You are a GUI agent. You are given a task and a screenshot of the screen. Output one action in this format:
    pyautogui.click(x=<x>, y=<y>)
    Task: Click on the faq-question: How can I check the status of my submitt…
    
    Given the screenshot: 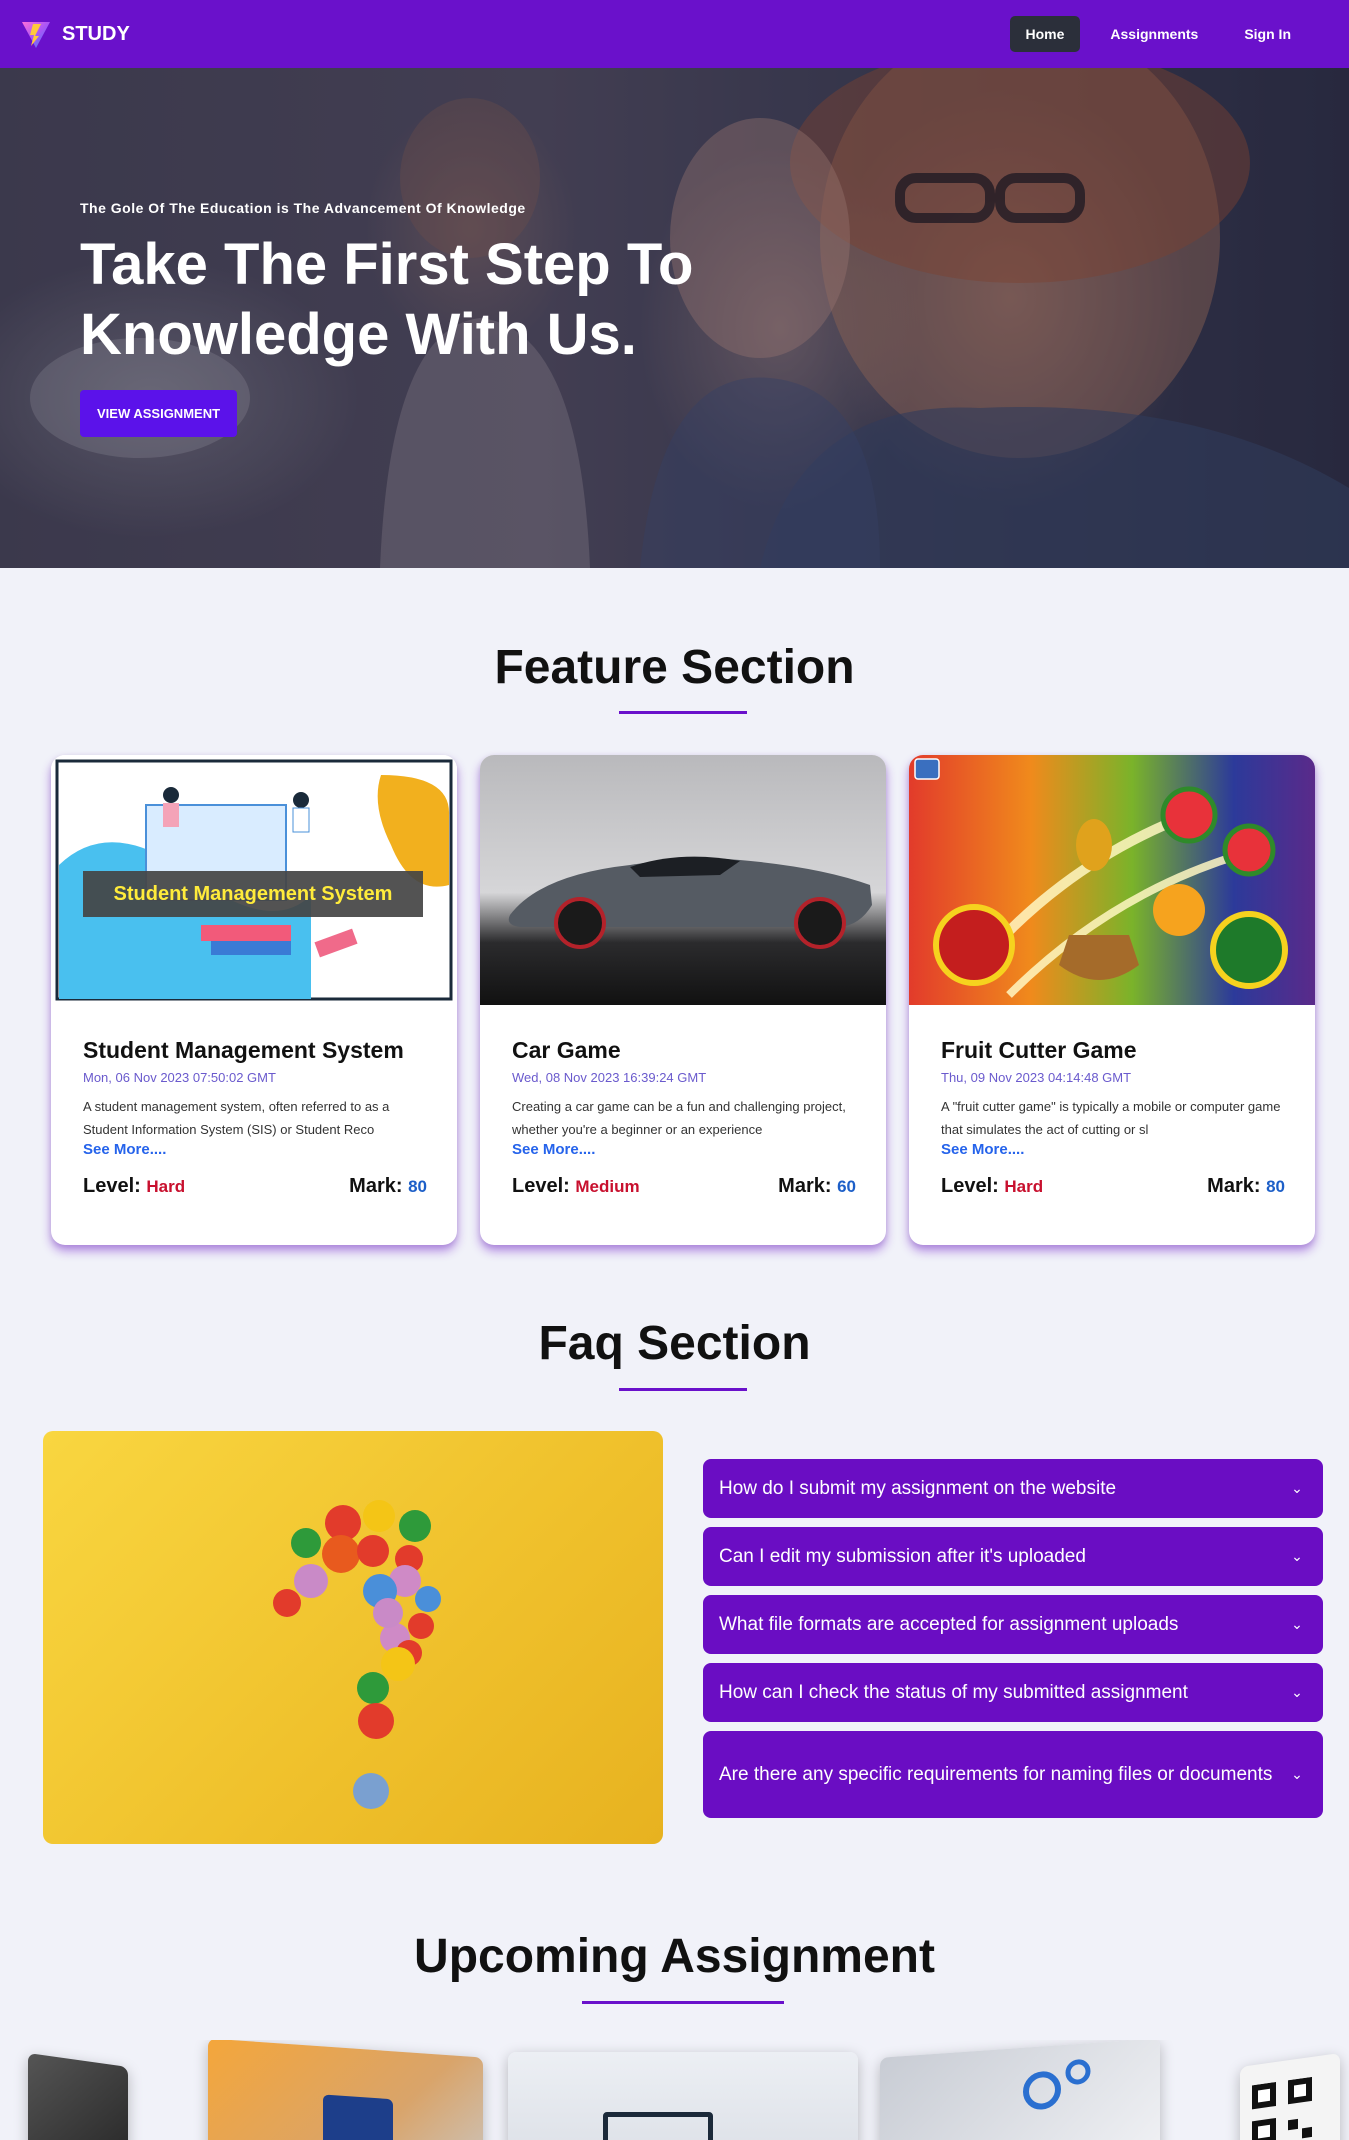 What is the action you would take?
    pyautogui.click(x=953, y=1692)
    